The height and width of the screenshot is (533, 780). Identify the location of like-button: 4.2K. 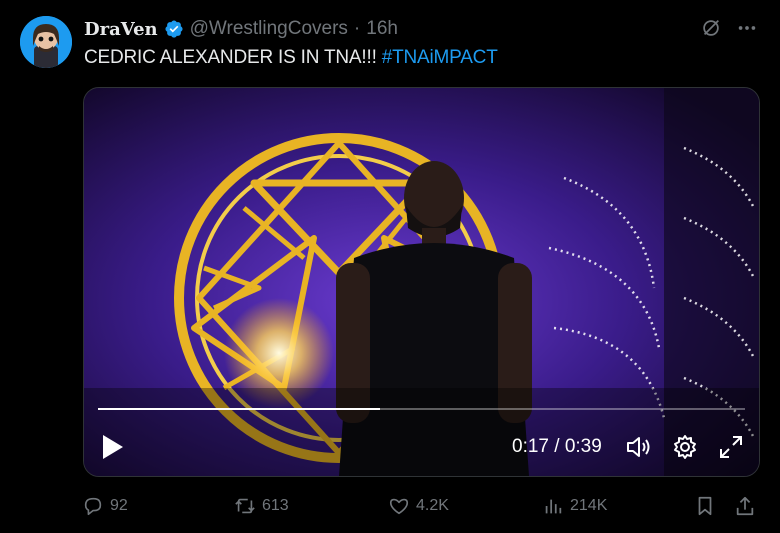
(418, 506).